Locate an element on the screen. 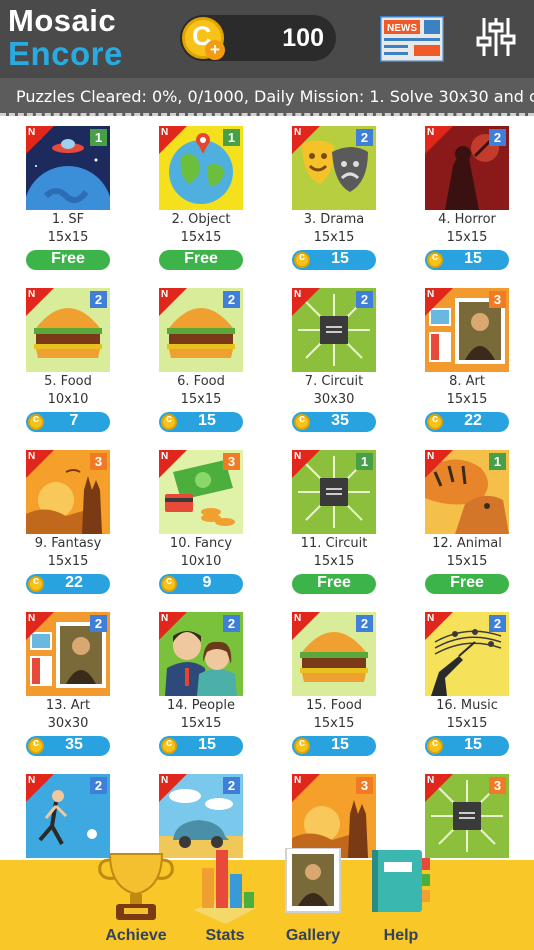 The height and width of the screenshot is (950, 534). puzzle-tile: N 2 6. Food 15x15 15 is located at coordinates (203, 361).